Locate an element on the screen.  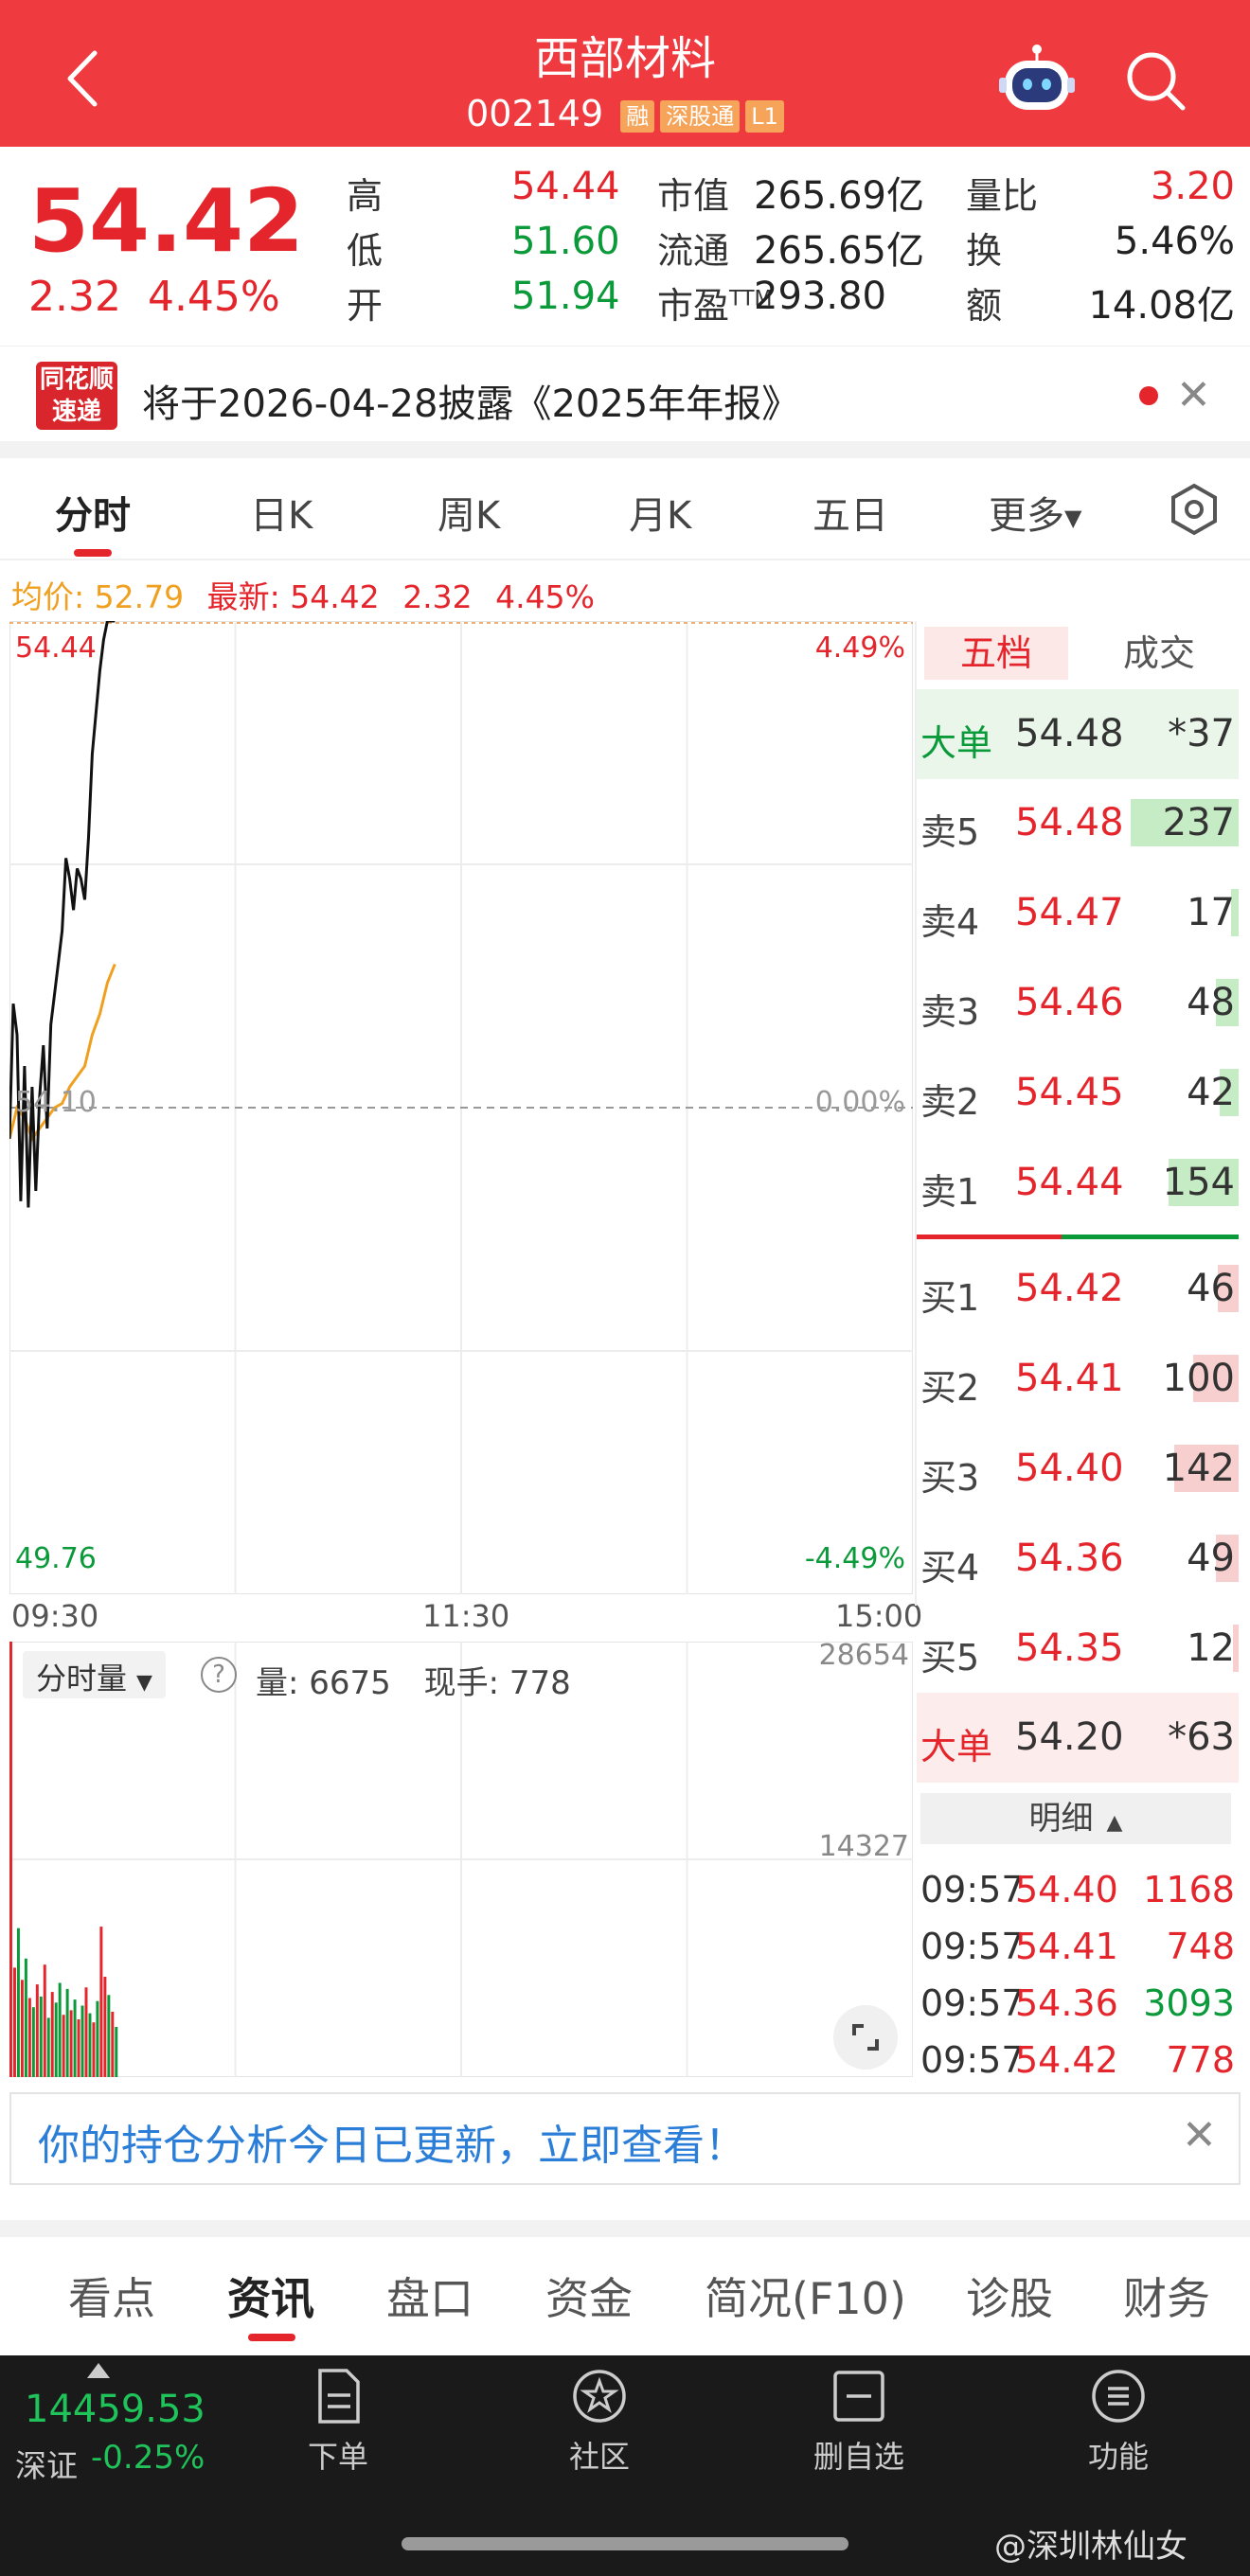
ask-row: 卖1 54.44 154 is located at coordinates (1078, 1183).